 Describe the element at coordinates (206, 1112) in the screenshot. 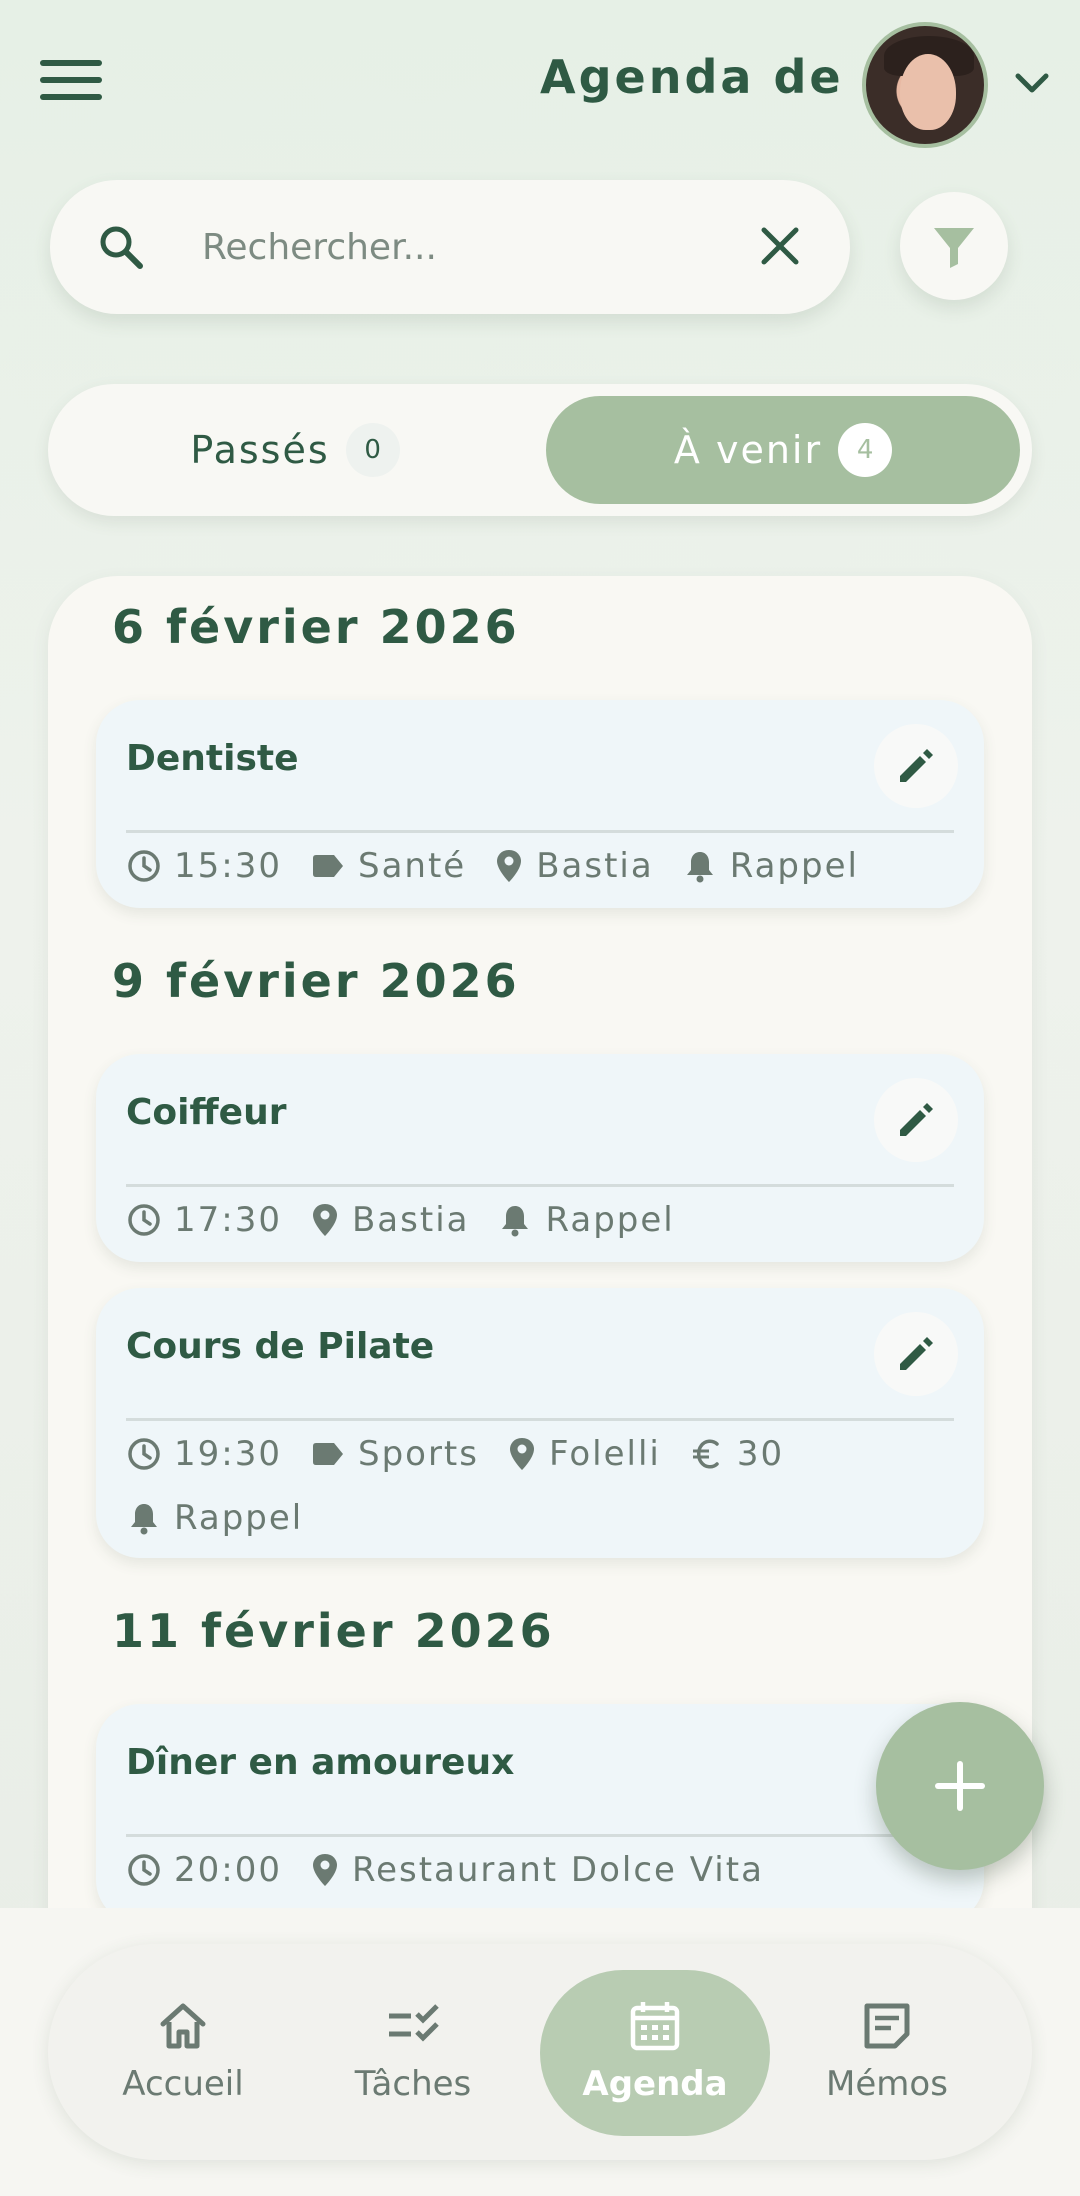

I see `event-title: Coiffeur` at that location.